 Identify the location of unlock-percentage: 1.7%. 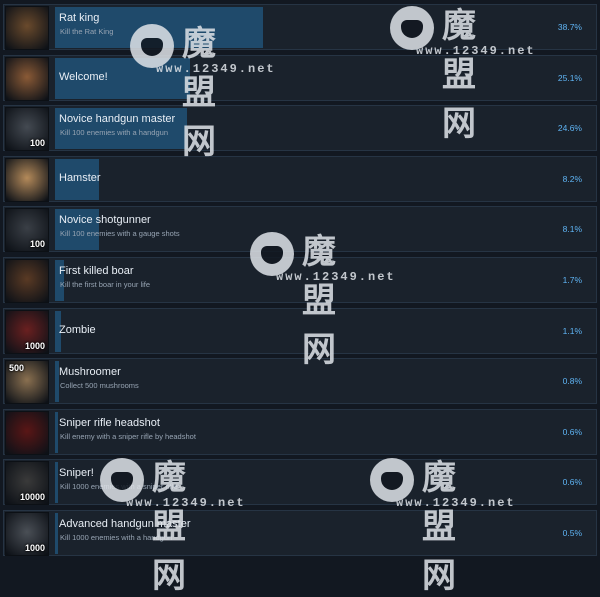
(572, 280).